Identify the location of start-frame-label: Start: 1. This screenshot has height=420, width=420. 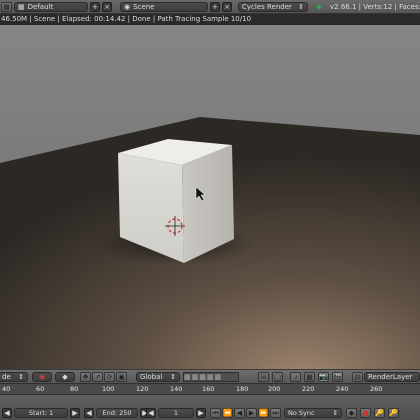
(41, 413).